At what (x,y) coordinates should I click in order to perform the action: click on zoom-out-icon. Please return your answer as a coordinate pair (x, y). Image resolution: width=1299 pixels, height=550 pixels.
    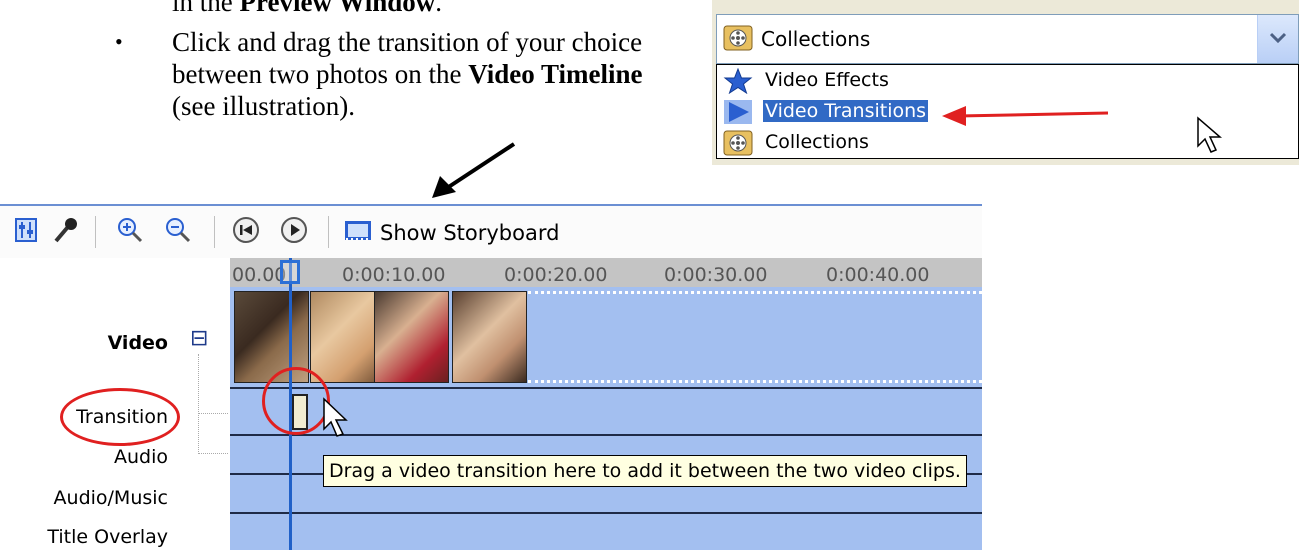
    Looking at the image, I should click on (178, 230).